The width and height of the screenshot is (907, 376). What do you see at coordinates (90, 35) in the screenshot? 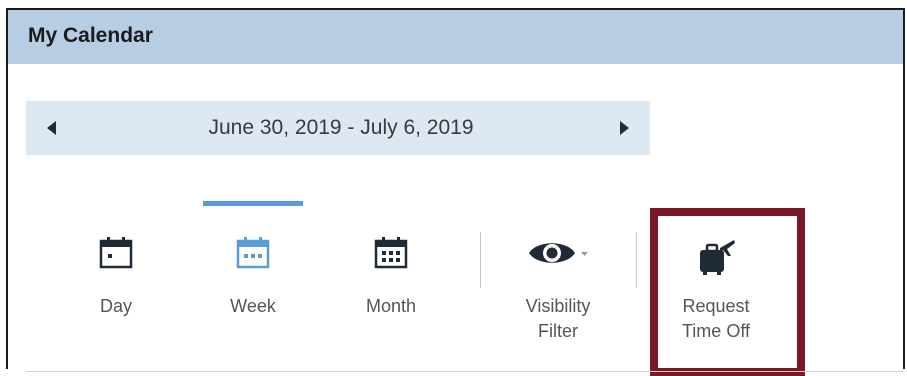
I see `page-title: My Calendar` at bounding box center [90, 35].